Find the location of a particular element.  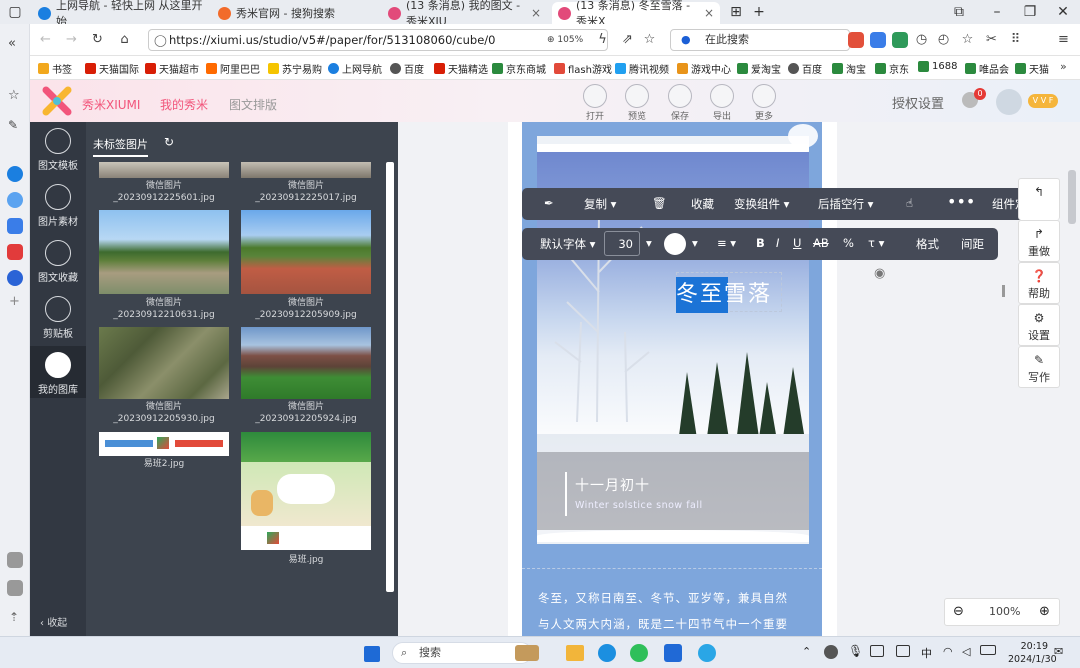

open-label: 打开 is located at coordinates (595, 115).